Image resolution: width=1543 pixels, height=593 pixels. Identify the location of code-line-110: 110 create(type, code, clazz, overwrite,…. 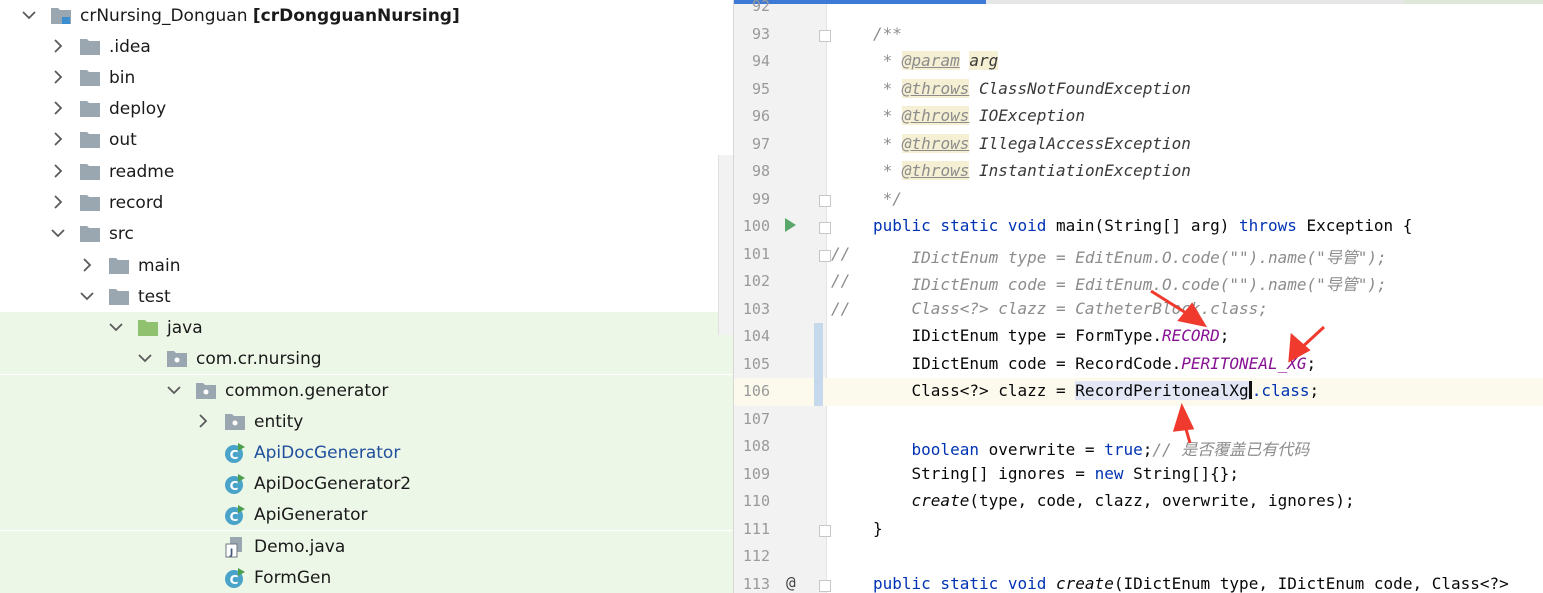
(1138, 502).